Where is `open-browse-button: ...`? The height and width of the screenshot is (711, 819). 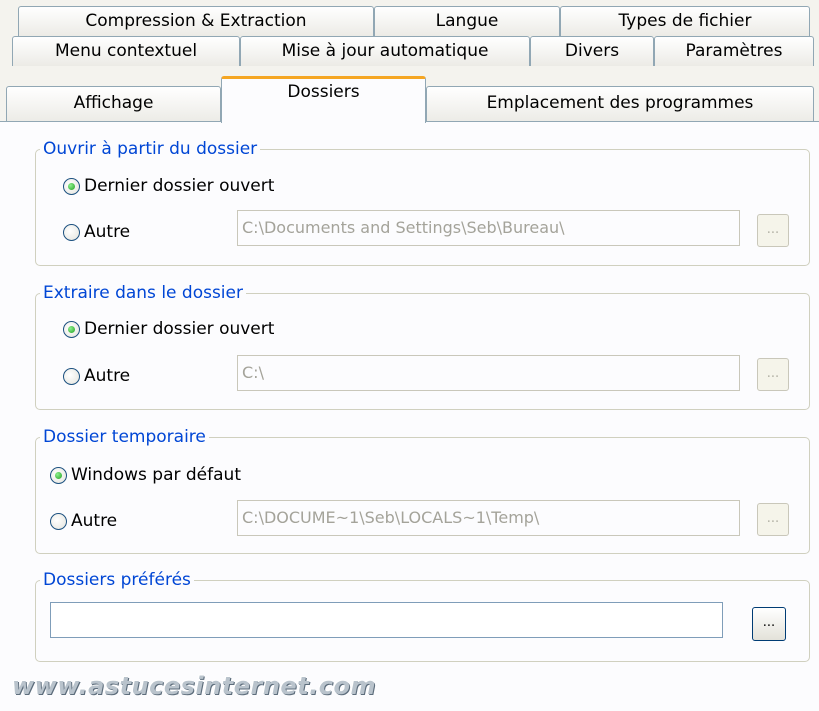
open-browse-button: ... is located at coordinates (773, 230).